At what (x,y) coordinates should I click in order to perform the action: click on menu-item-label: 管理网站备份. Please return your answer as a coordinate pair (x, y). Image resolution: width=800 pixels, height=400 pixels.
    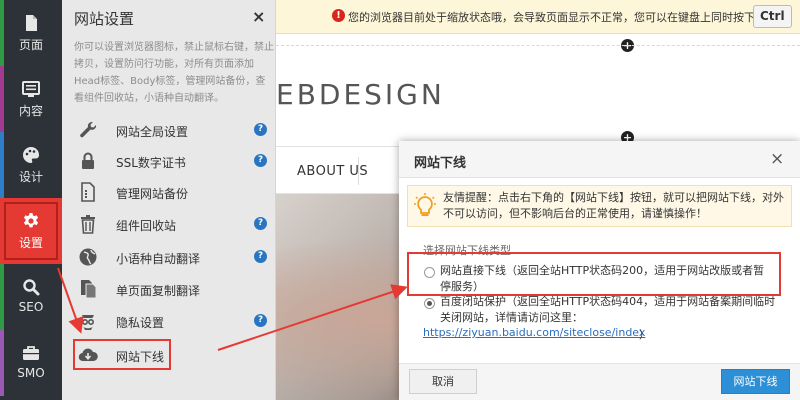
    Looking at the image, I should click on (152, 194).